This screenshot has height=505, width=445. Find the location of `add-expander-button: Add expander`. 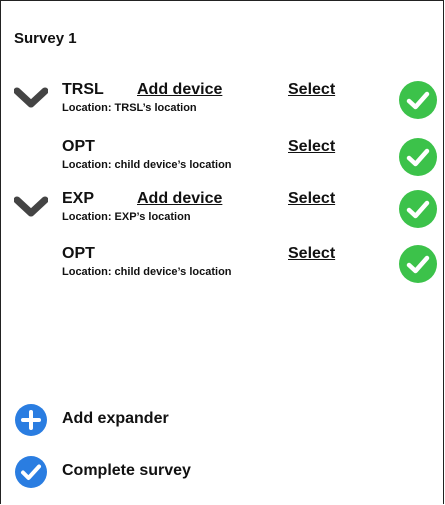

add-expander-button: Add expander is located at coordinates (164, 421).